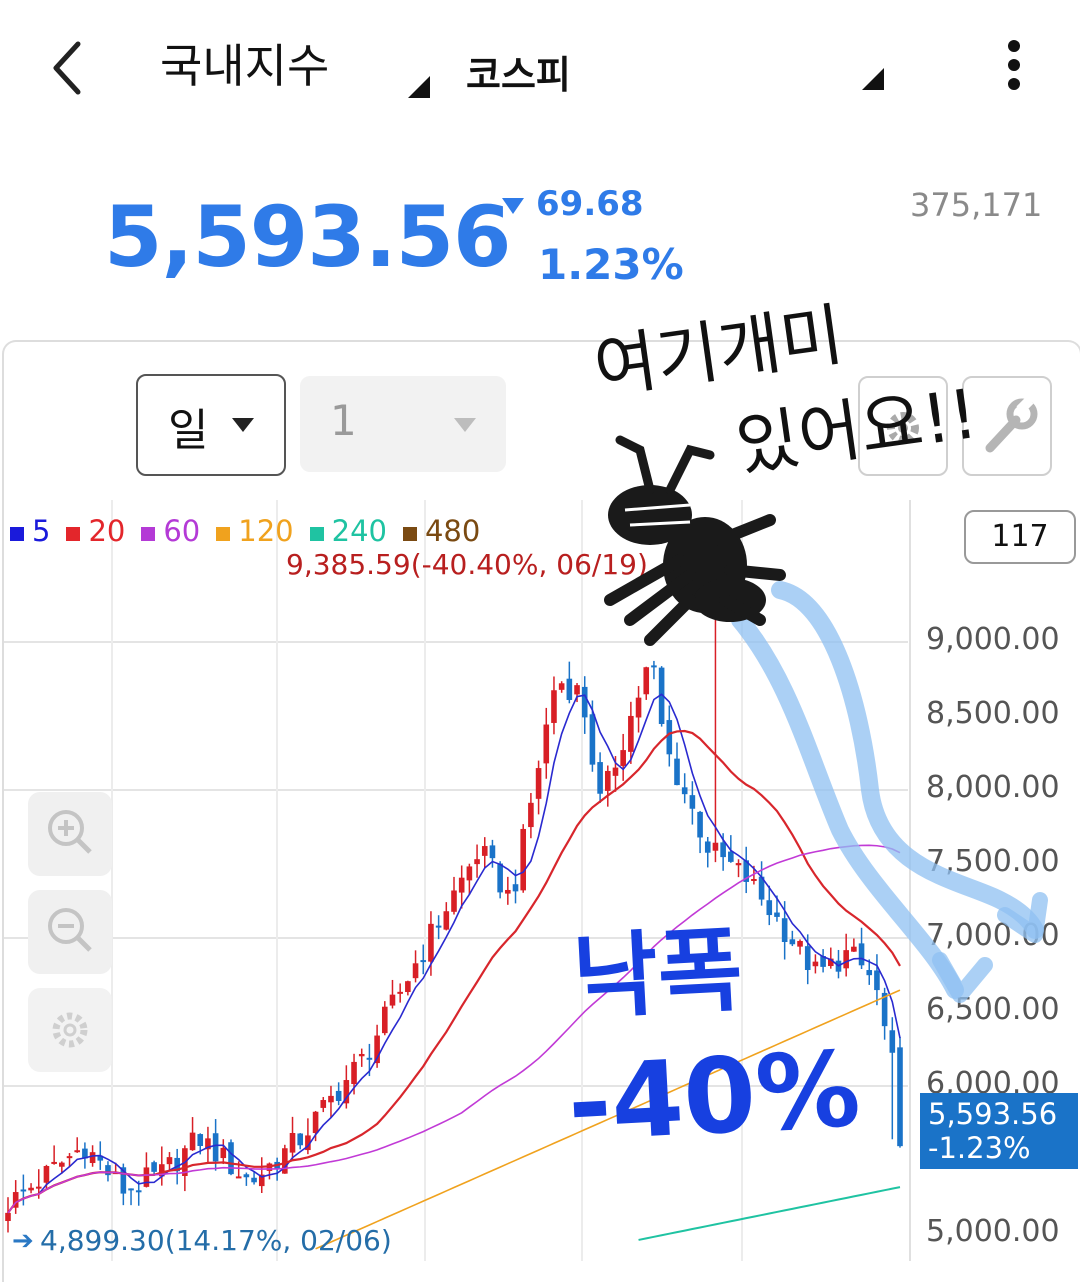  What do you see at coordinates (518, 71) in the screenshot?
I see `market-selector: 코스피` at bounding box center [518, 71].